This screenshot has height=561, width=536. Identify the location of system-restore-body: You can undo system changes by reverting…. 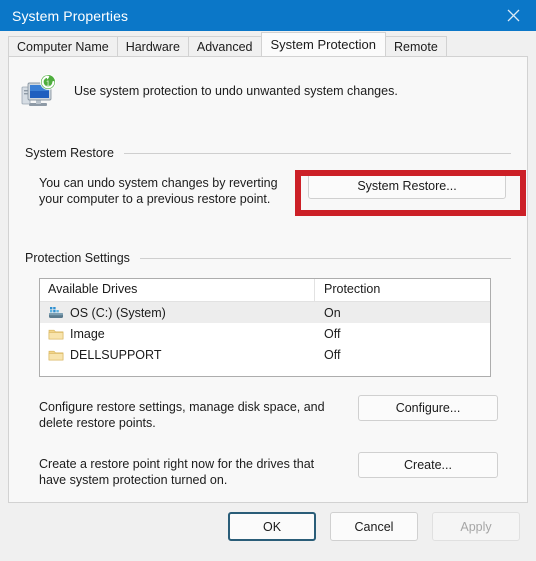
(268, 189).